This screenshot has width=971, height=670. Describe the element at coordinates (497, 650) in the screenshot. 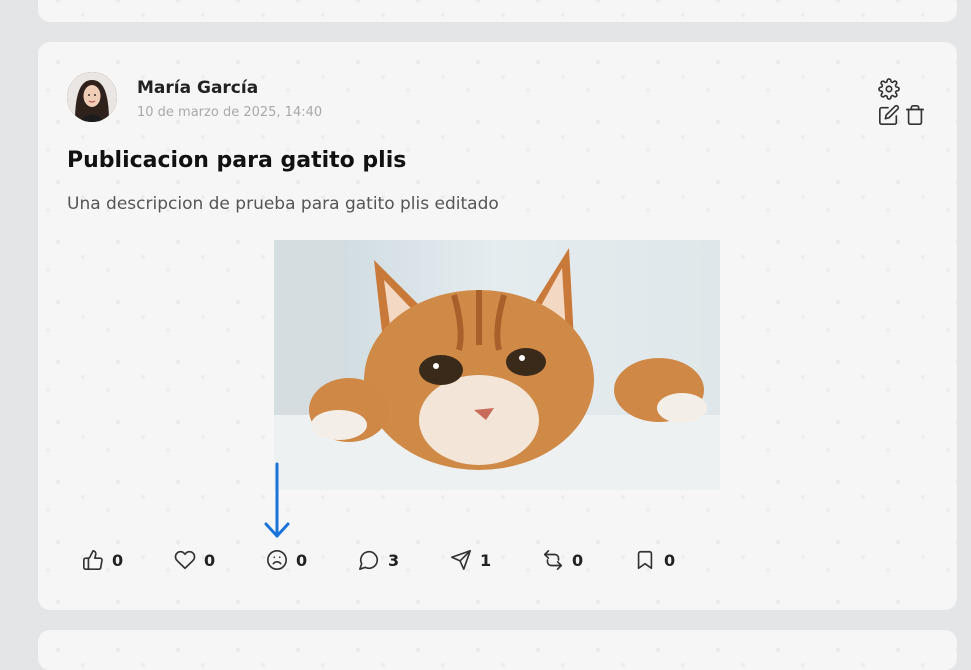

I see `next-post-card` at that location.